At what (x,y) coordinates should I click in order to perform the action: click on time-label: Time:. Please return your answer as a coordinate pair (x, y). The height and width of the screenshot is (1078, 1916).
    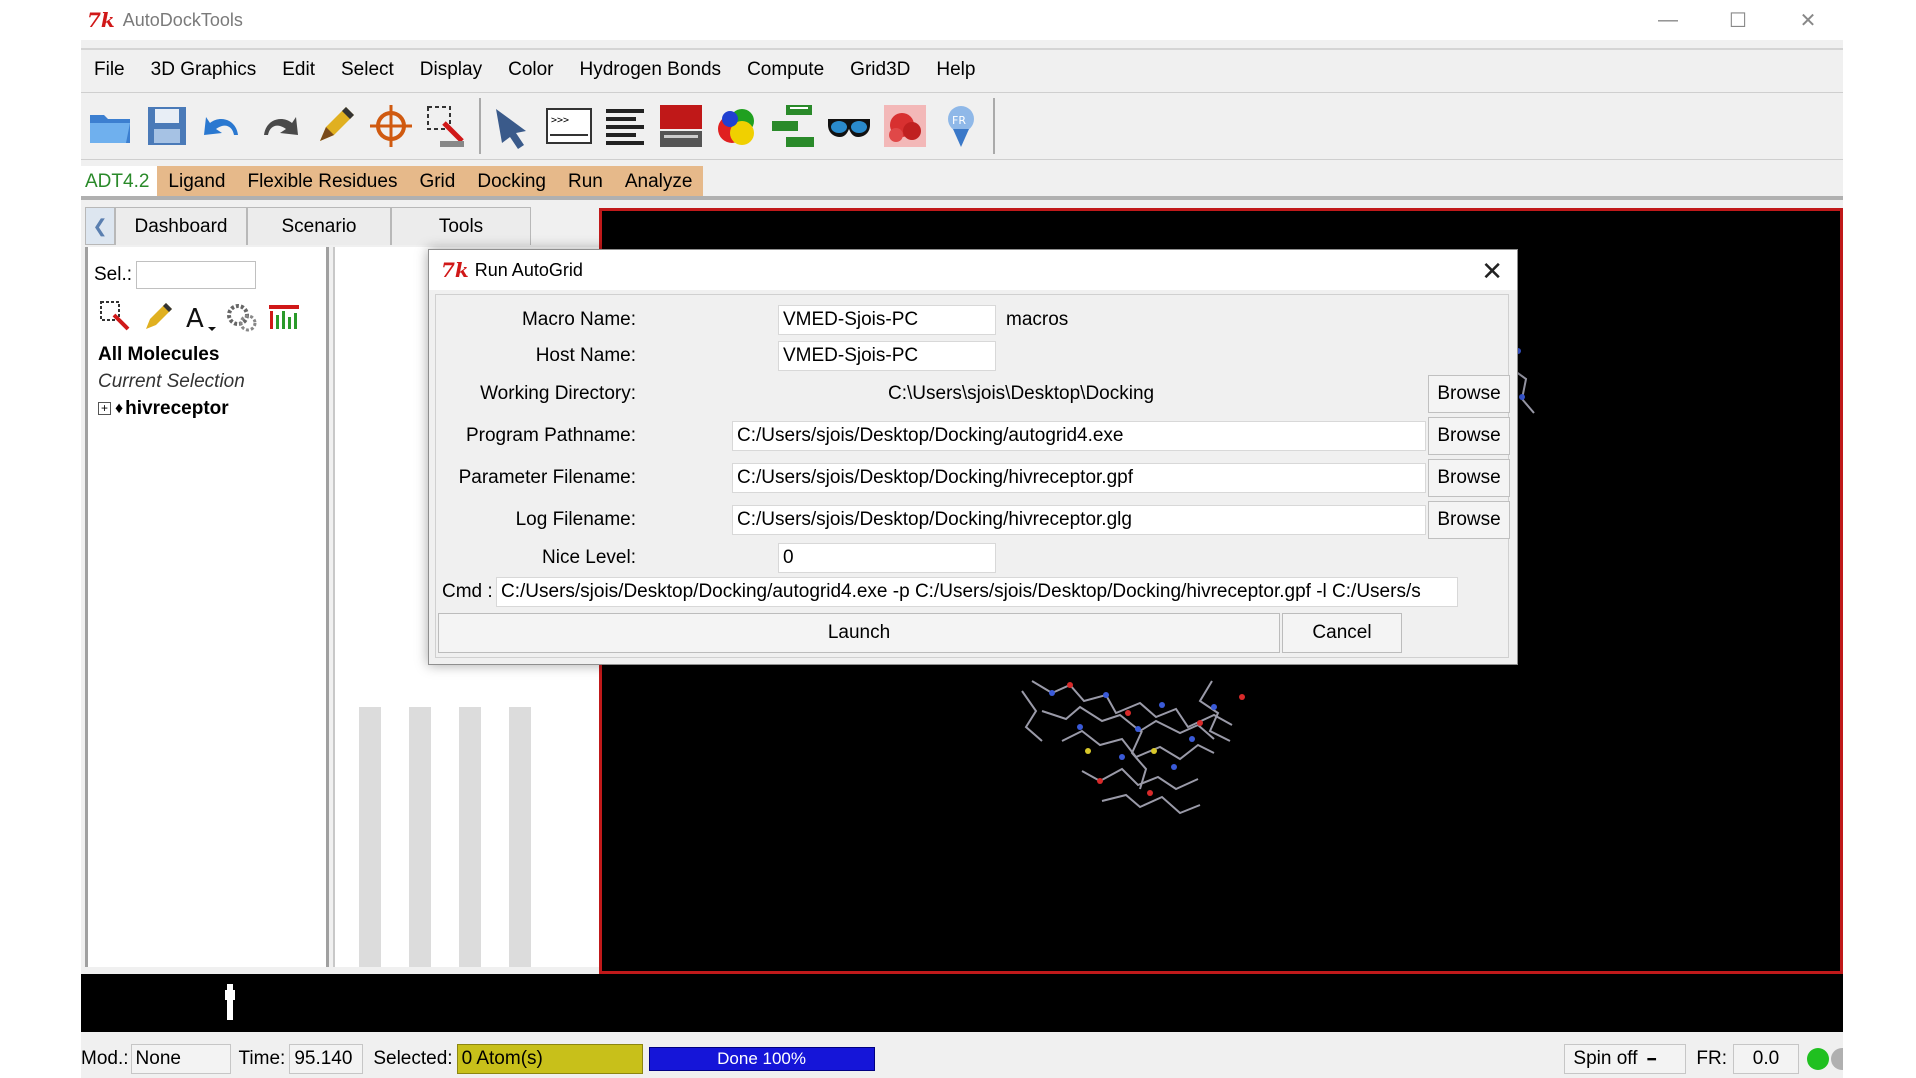
    Looking at the image, I should click on (262, 1058).